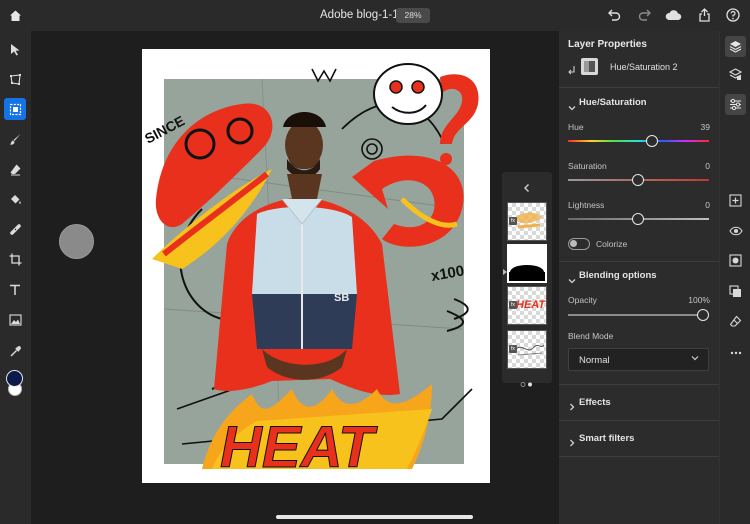  What do you see at coordinates (735, 200) in the screenshot?
I see `add-layer-icon` at bounding box center [735, 200].